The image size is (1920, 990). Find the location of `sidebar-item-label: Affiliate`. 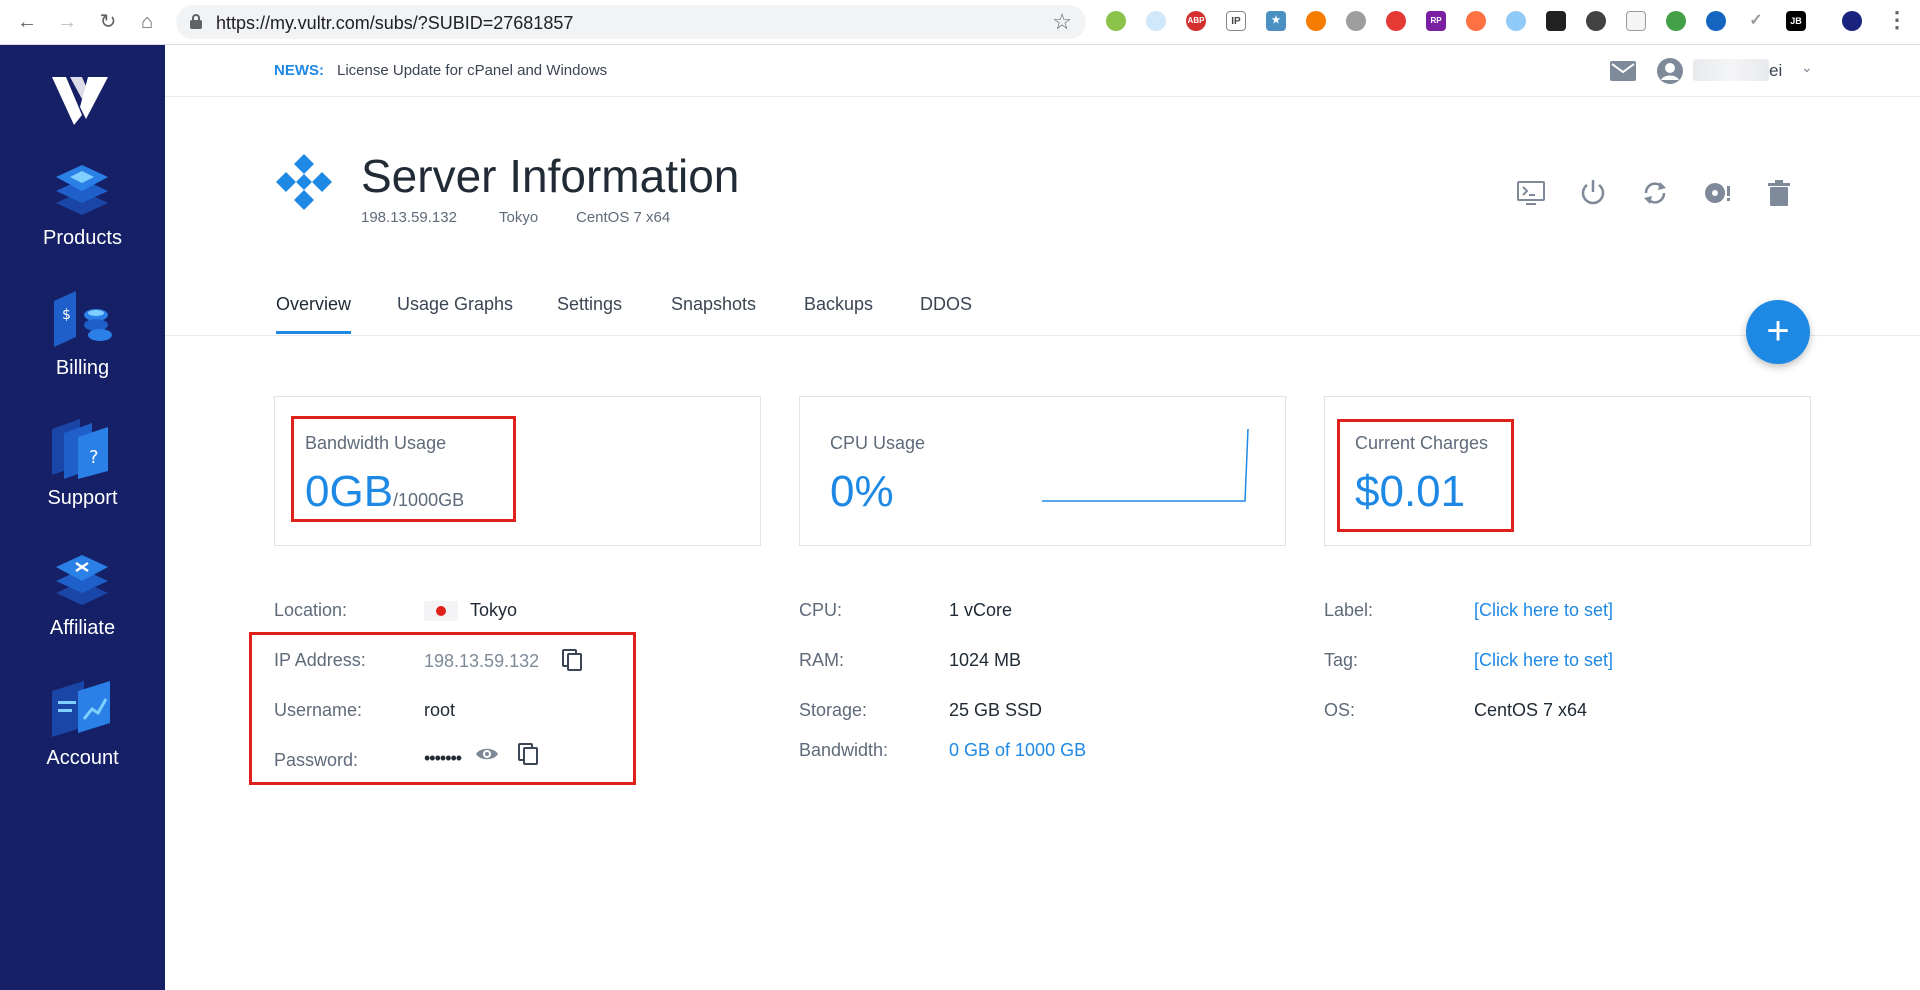

sidebar-item-label: Affiliate is located at coordinates (82, 628).